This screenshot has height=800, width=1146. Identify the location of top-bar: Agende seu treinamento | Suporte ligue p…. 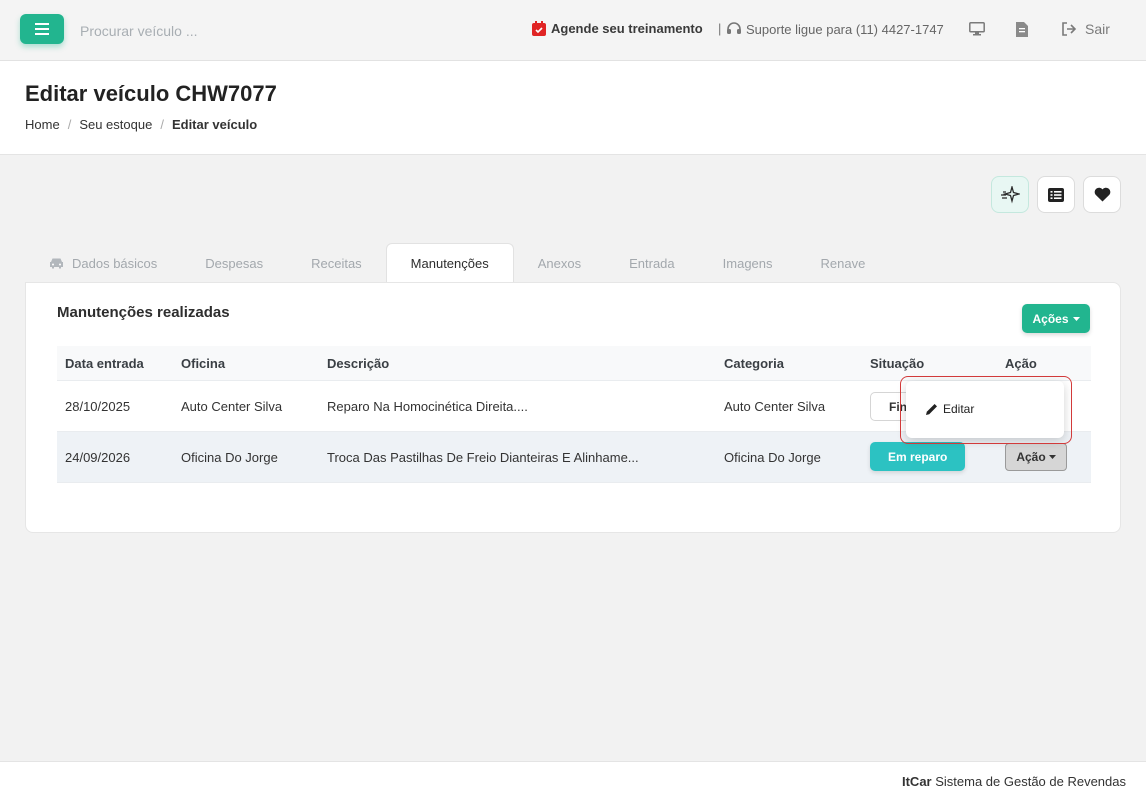
(573, 30).